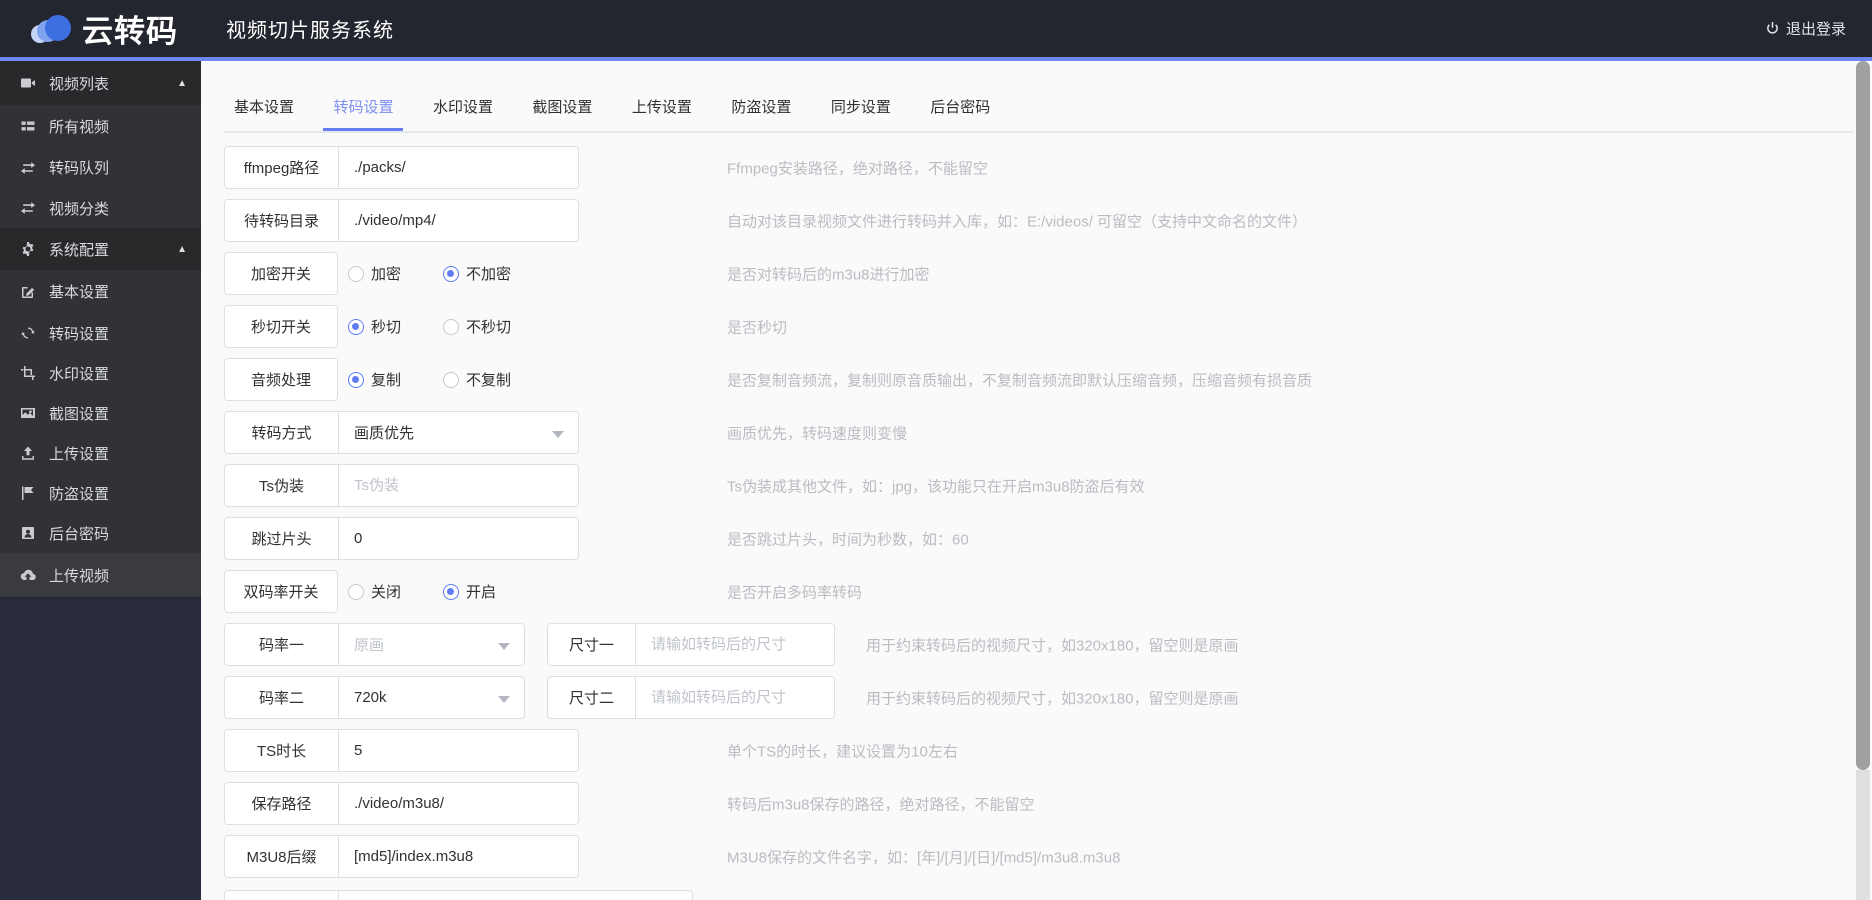 Image resolution: width=1872 pixels, height=900 pixels. I want to click on sidebar-item-upload-settings: 上传设置, so click(100, 453).